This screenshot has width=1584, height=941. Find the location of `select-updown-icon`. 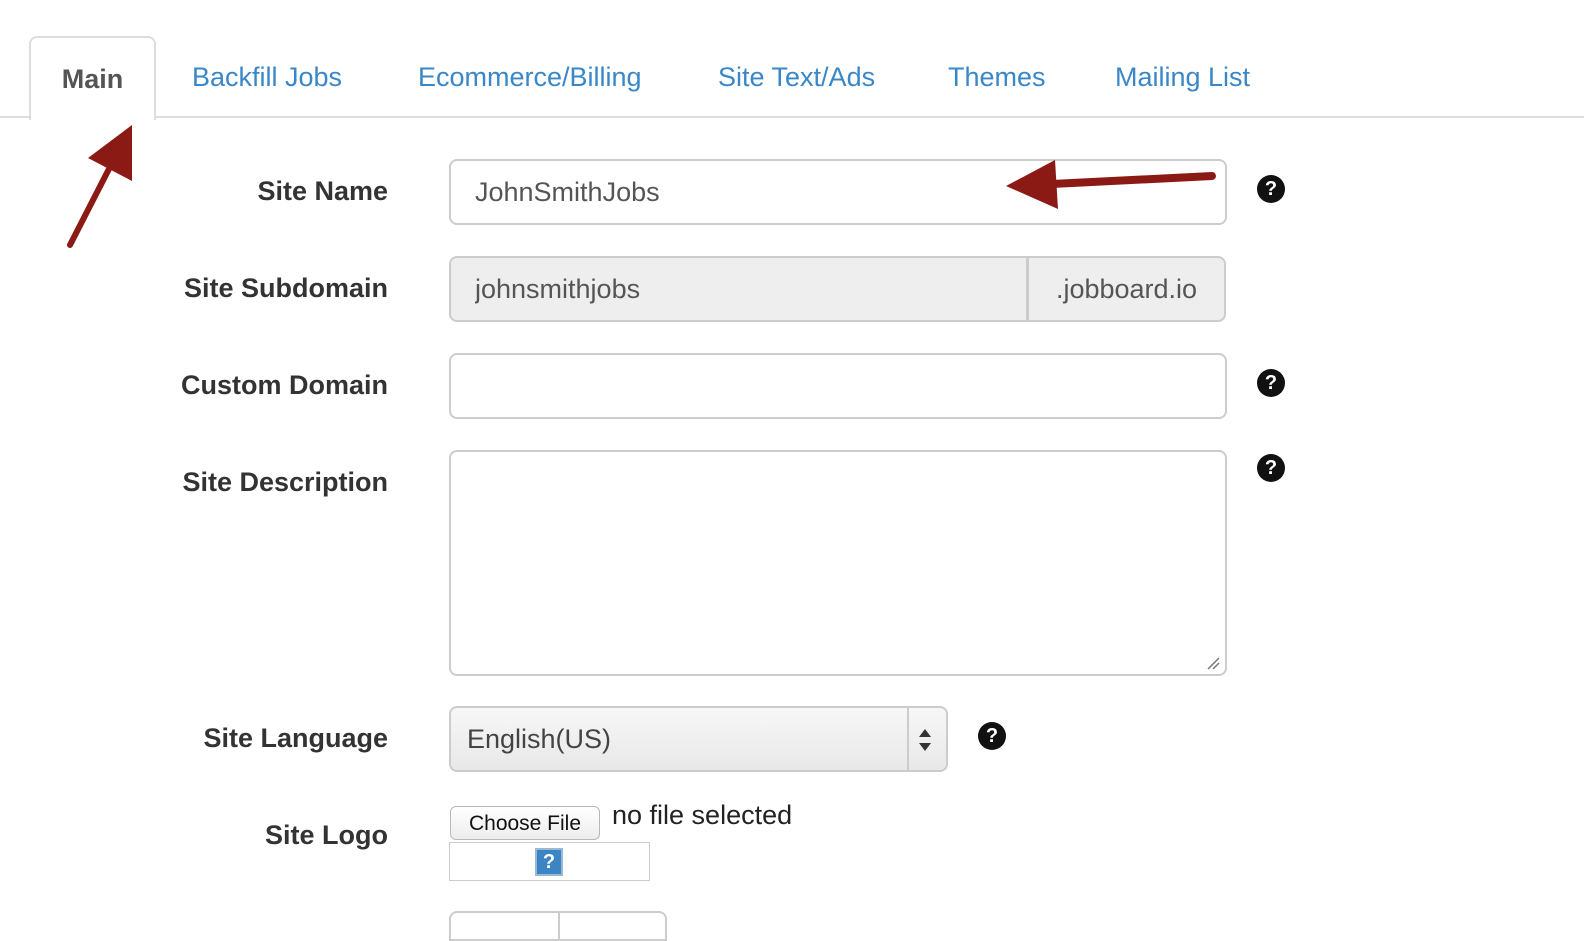

select-updown-icon is located at coordinates (925, 740).